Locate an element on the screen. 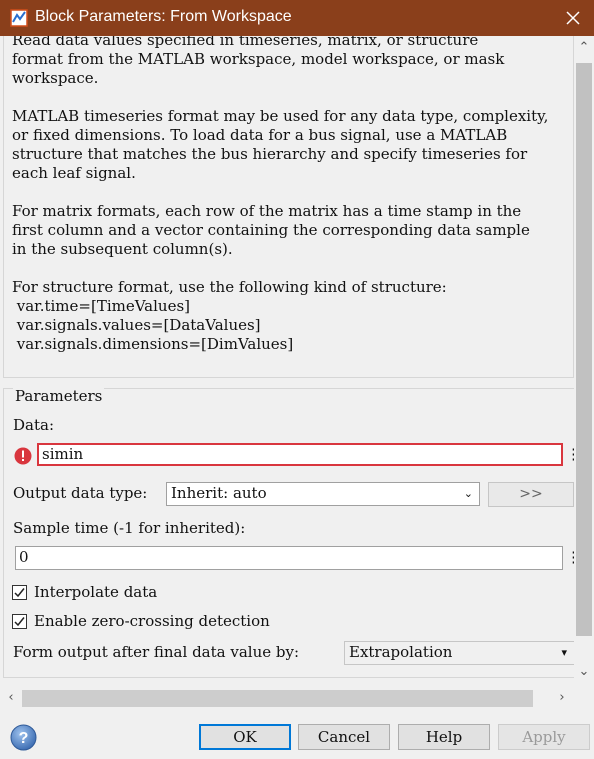 Image resolution: width=594 pixels, height=759 pixels. output-data-type-label: Output data type: is located at coordinates (80, 493).